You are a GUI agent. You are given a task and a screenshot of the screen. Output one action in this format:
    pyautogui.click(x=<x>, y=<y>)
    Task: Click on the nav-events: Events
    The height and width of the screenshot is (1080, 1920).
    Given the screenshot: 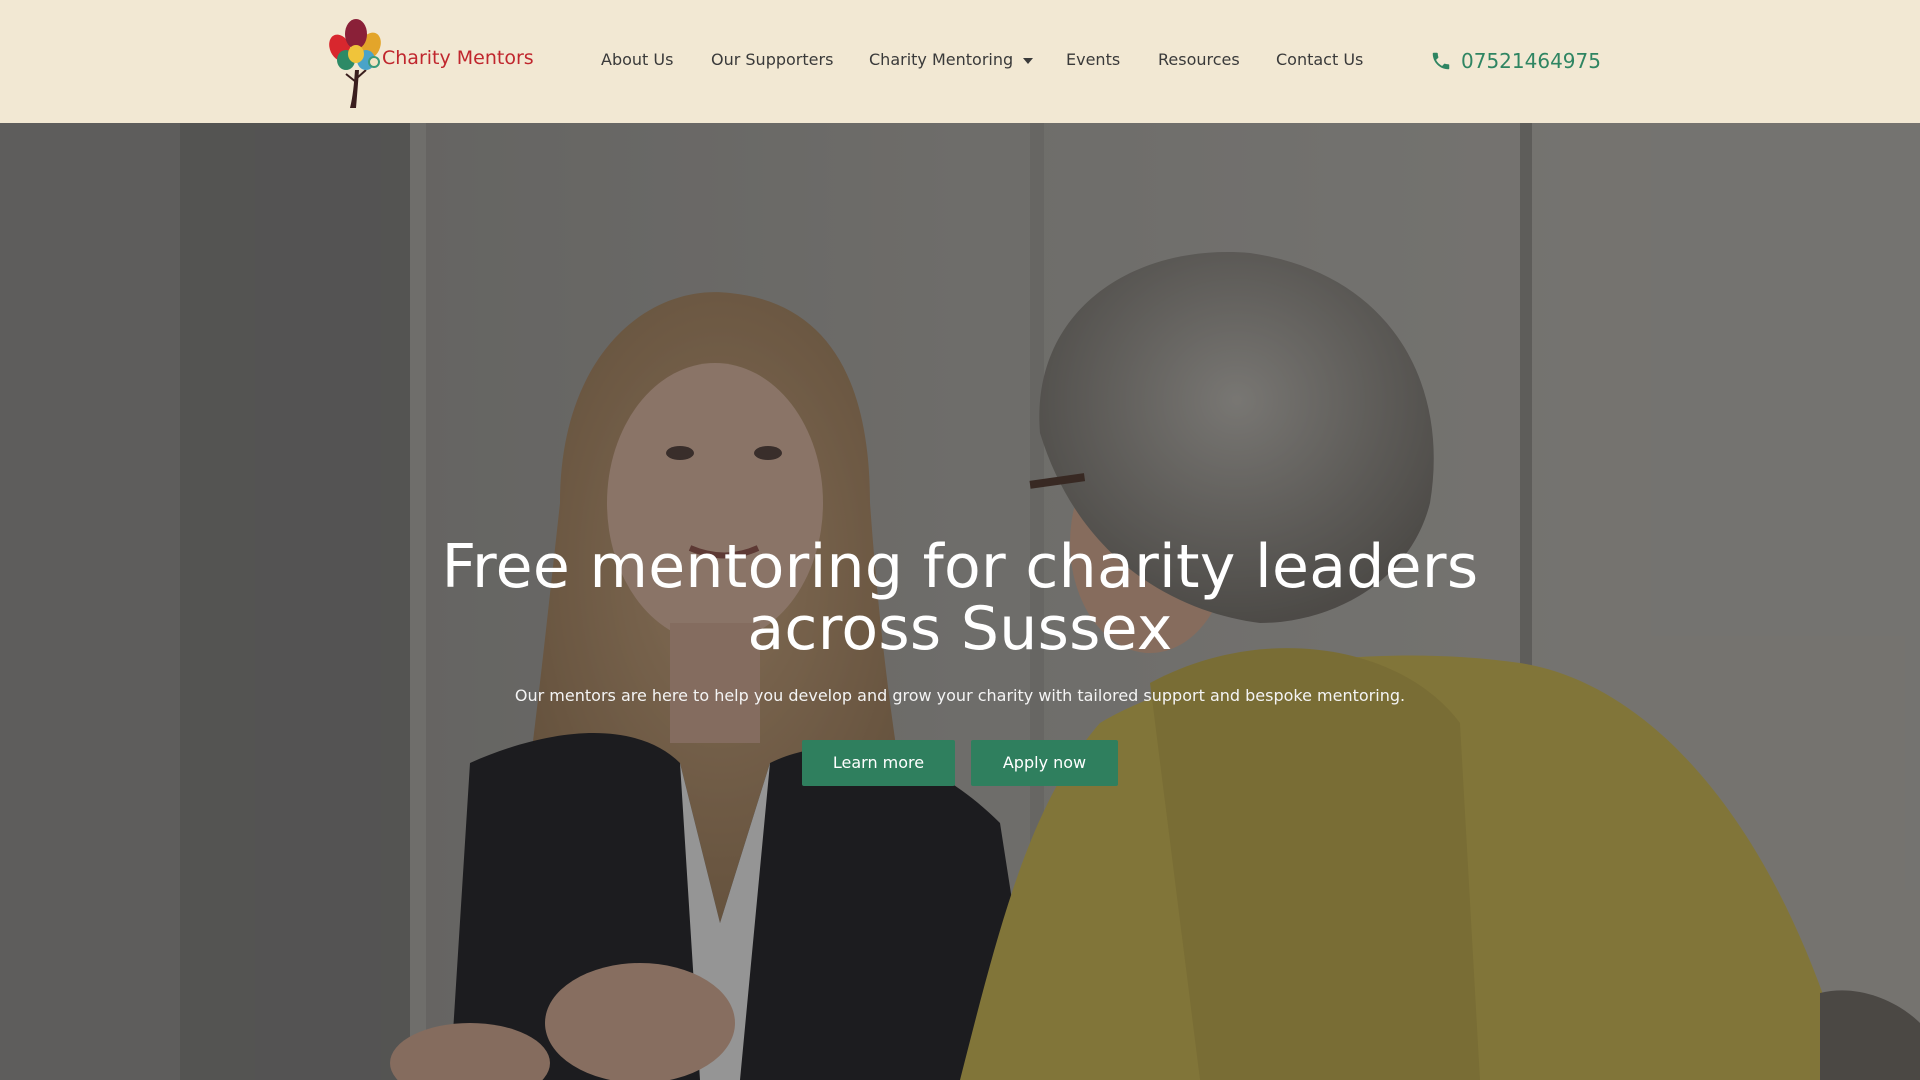 What is the action you would take?
    pyautogui.click(x=1093, y=59)
    